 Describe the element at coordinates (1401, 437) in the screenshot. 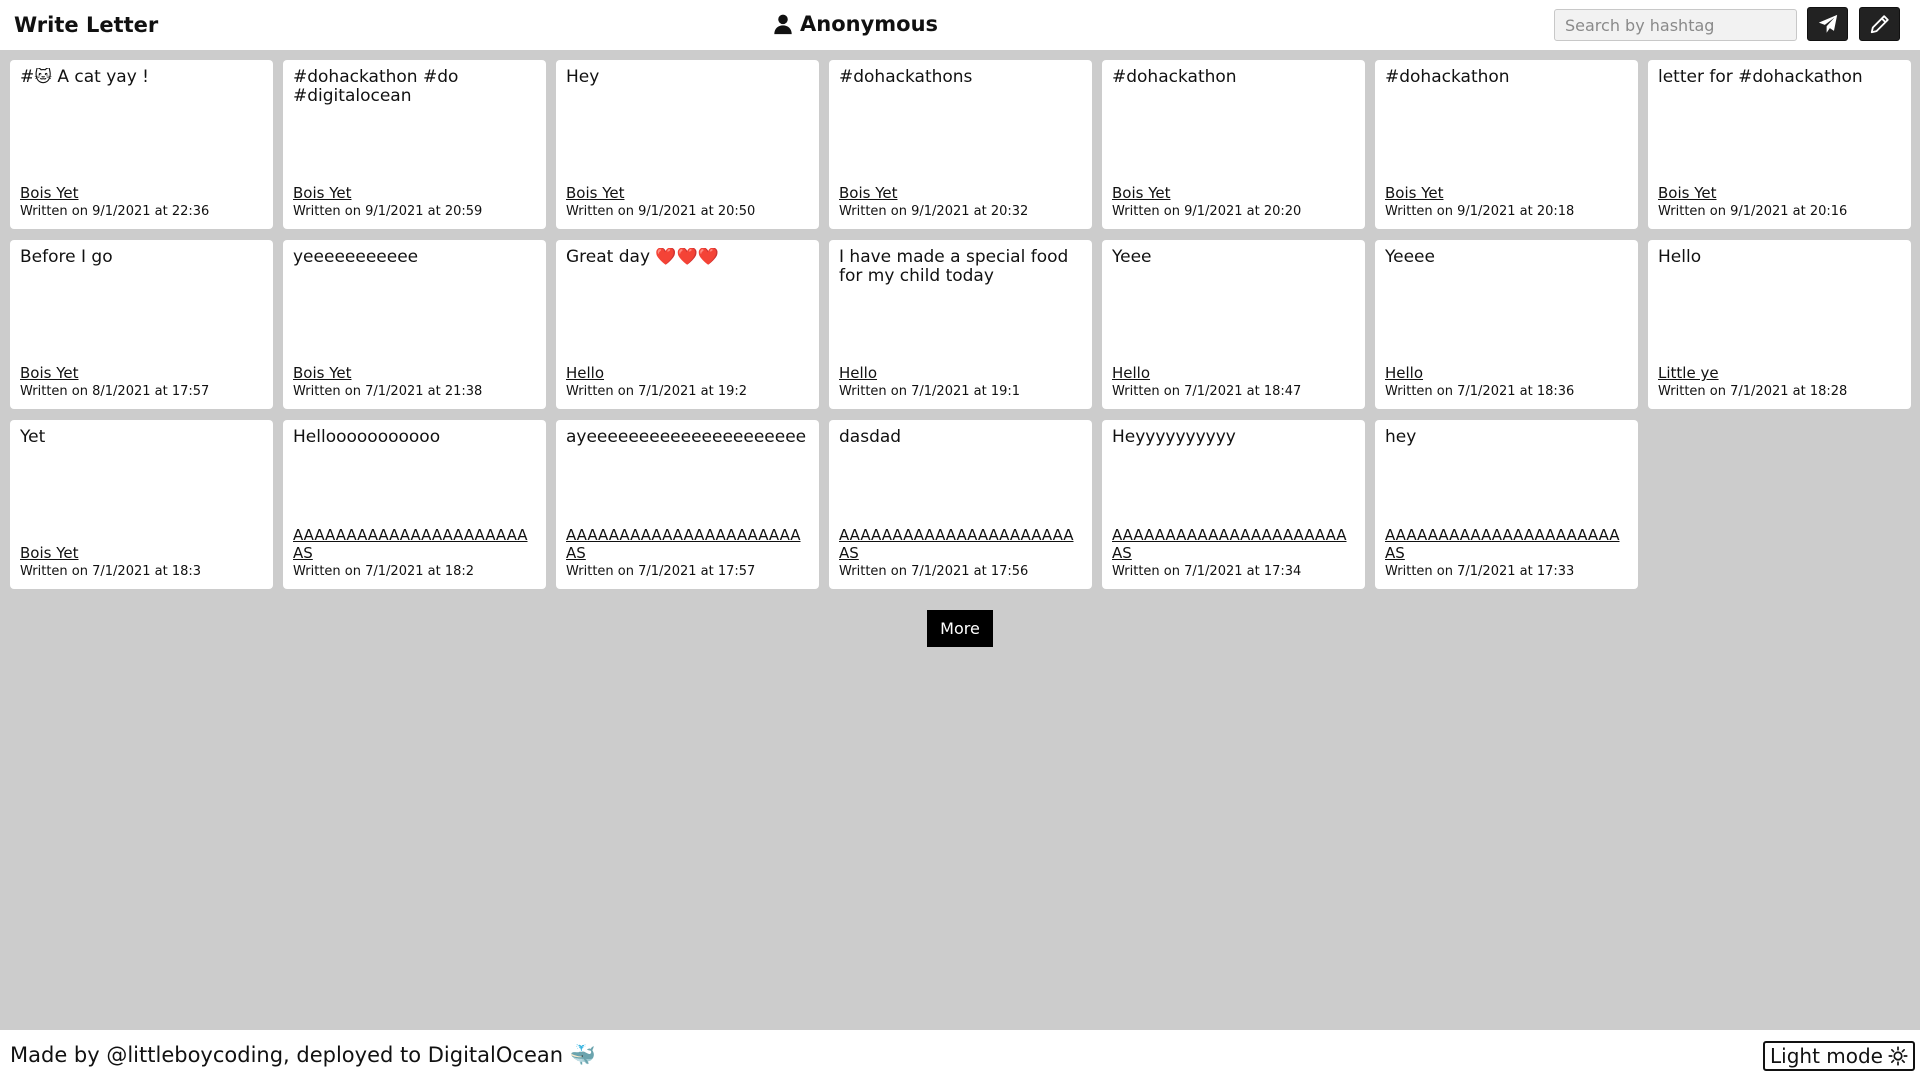

I see `letter-text: hey` at that location.